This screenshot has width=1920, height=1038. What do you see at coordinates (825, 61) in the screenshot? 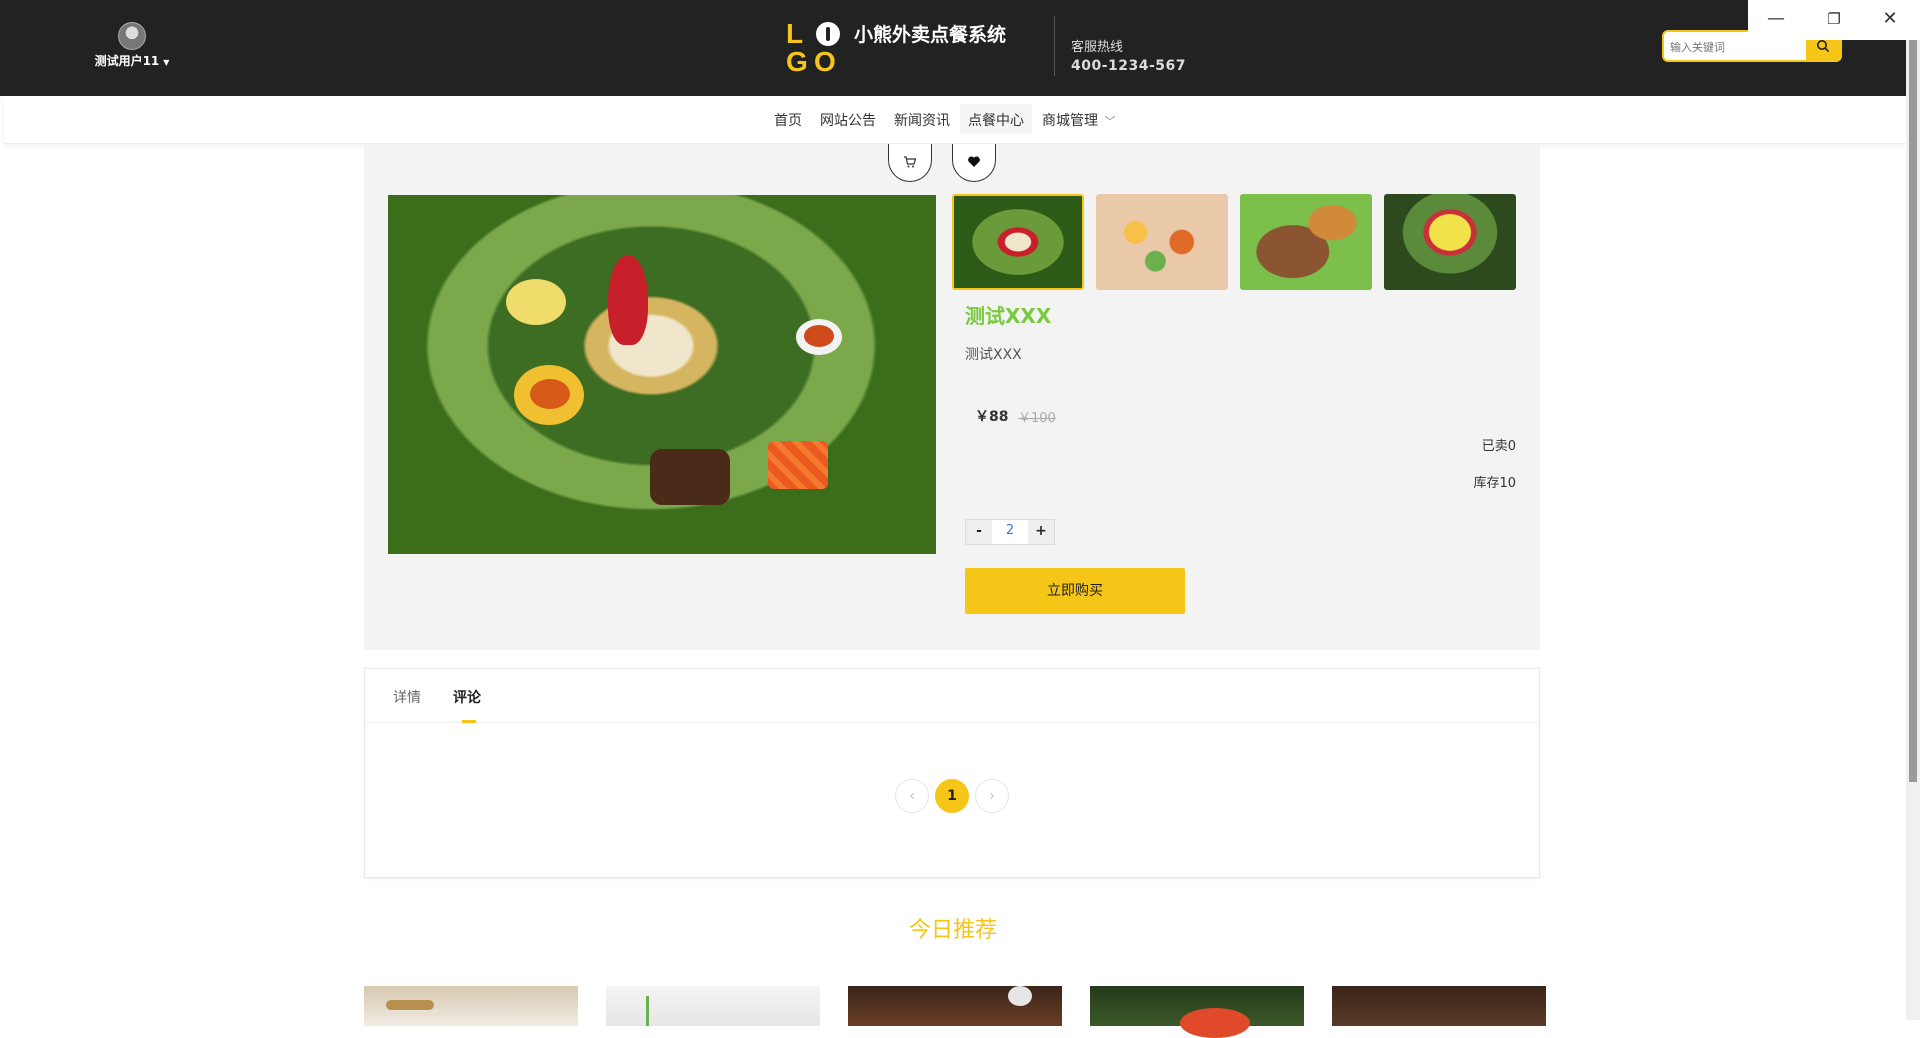
I see `logo-letter: O` at bounding box center [825, 61].